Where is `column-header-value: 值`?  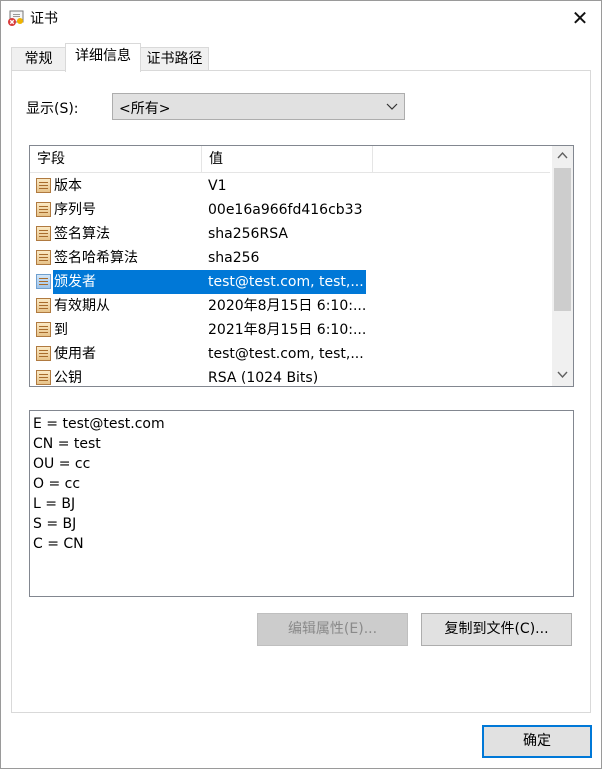
column-header-value: 值 is located at coordinates (287, 159).